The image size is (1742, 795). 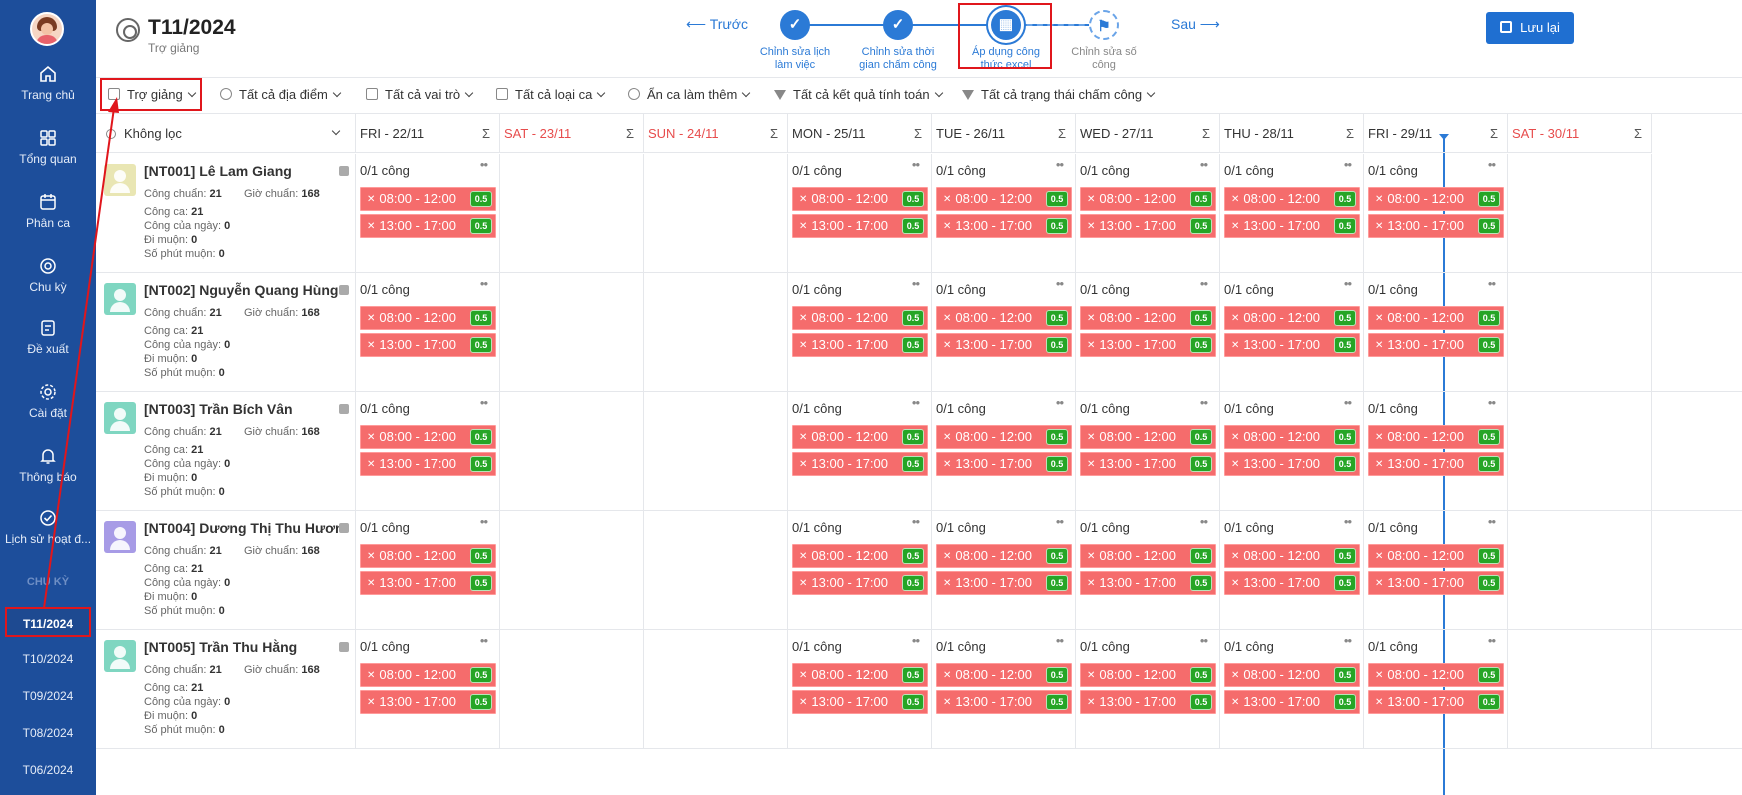 I want to click on employee-name: [NT005] Trần Thu Hằng, so click(x=244, y=647).